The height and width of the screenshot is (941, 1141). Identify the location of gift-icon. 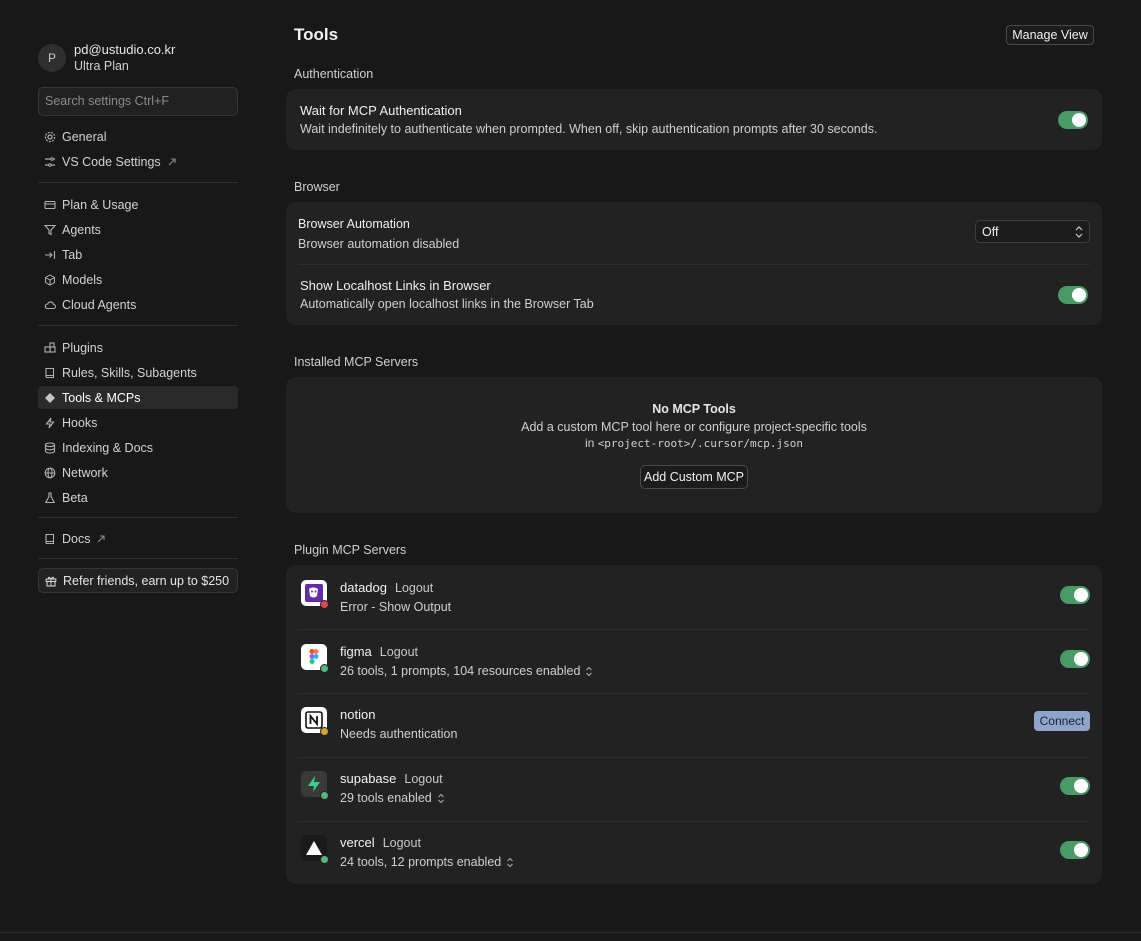
(51, 581).